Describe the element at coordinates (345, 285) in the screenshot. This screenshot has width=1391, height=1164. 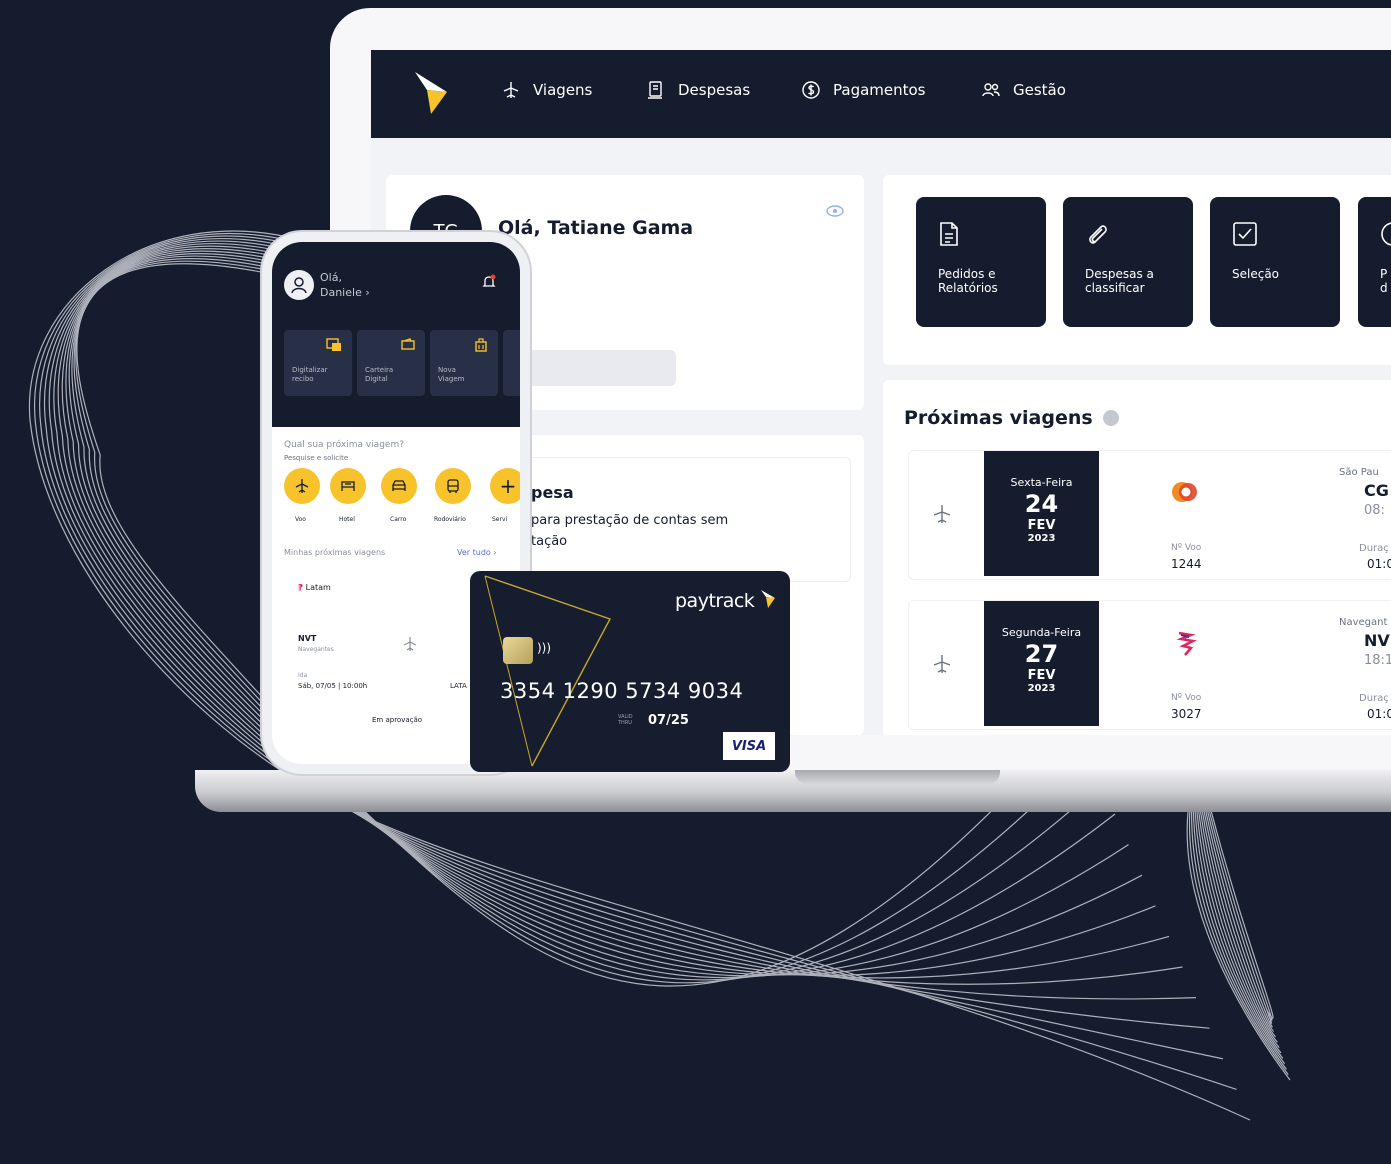
I see `phone-greeting: Olá, Daniele ›` at that location.